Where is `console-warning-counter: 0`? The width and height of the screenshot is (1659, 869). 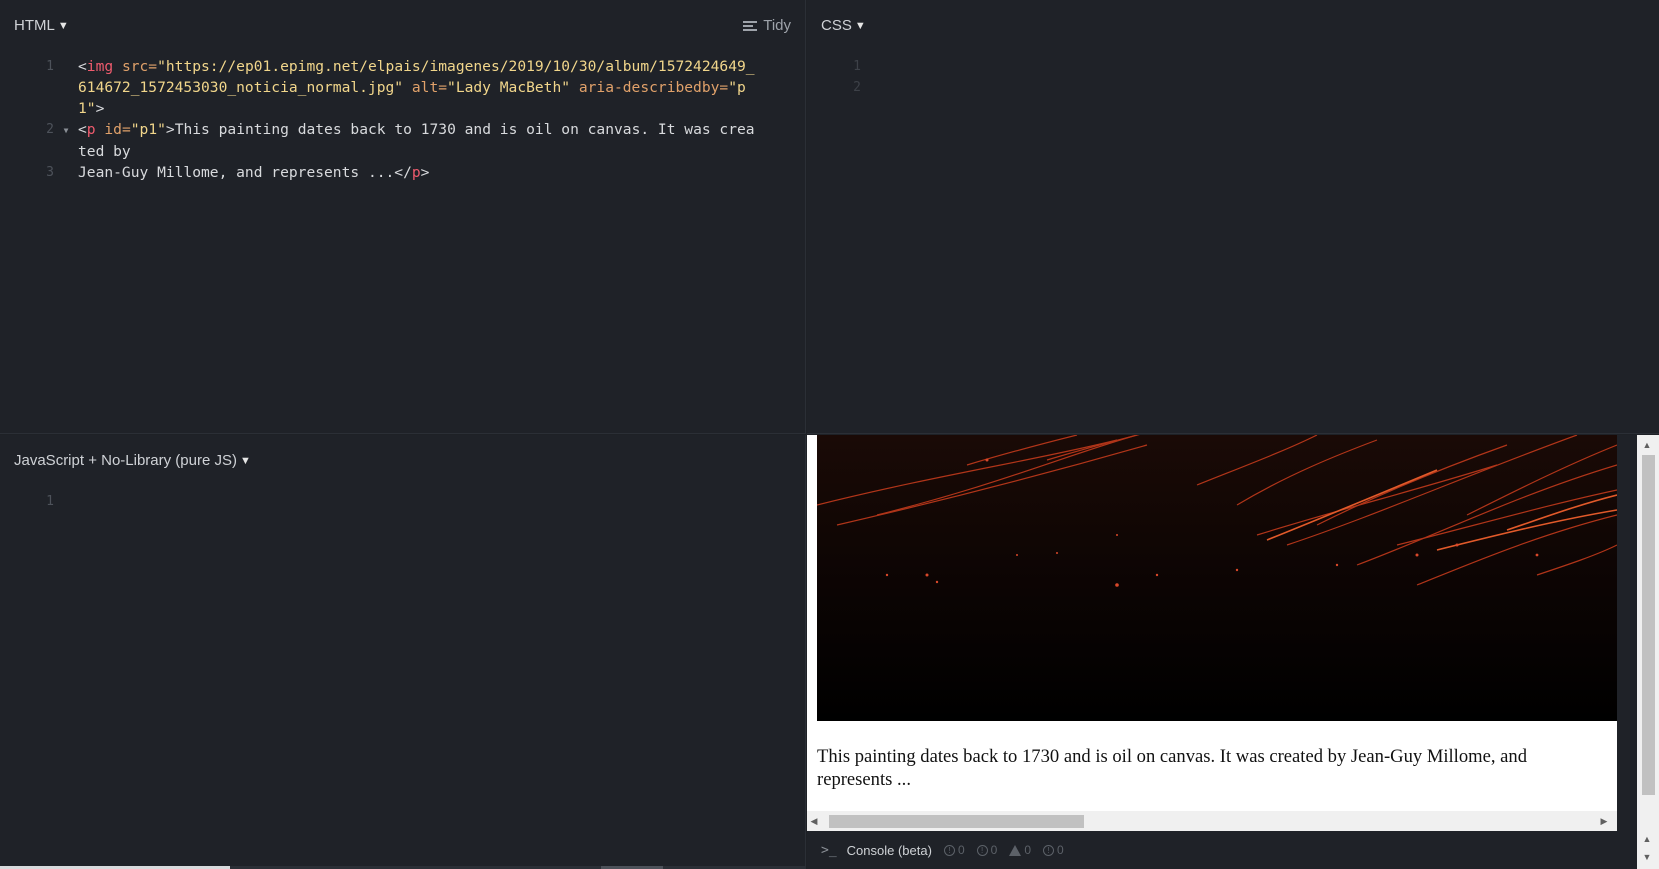
console-warning-counter: 0 is located at coordinates (1020, 850).